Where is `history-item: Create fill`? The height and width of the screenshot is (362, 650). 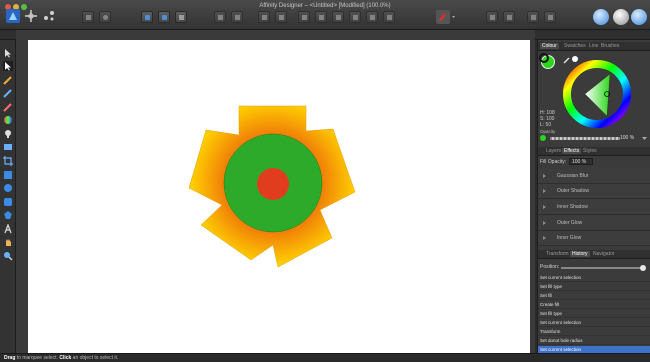
history-item: Create fill is located at coordinates (594, 305).